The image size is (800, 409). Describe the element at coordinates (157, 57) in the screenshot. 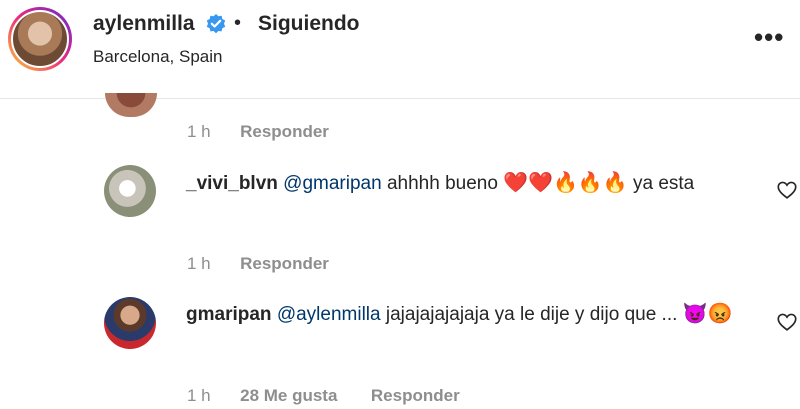

I see `post-location: Barcelona, Spain` at that location.